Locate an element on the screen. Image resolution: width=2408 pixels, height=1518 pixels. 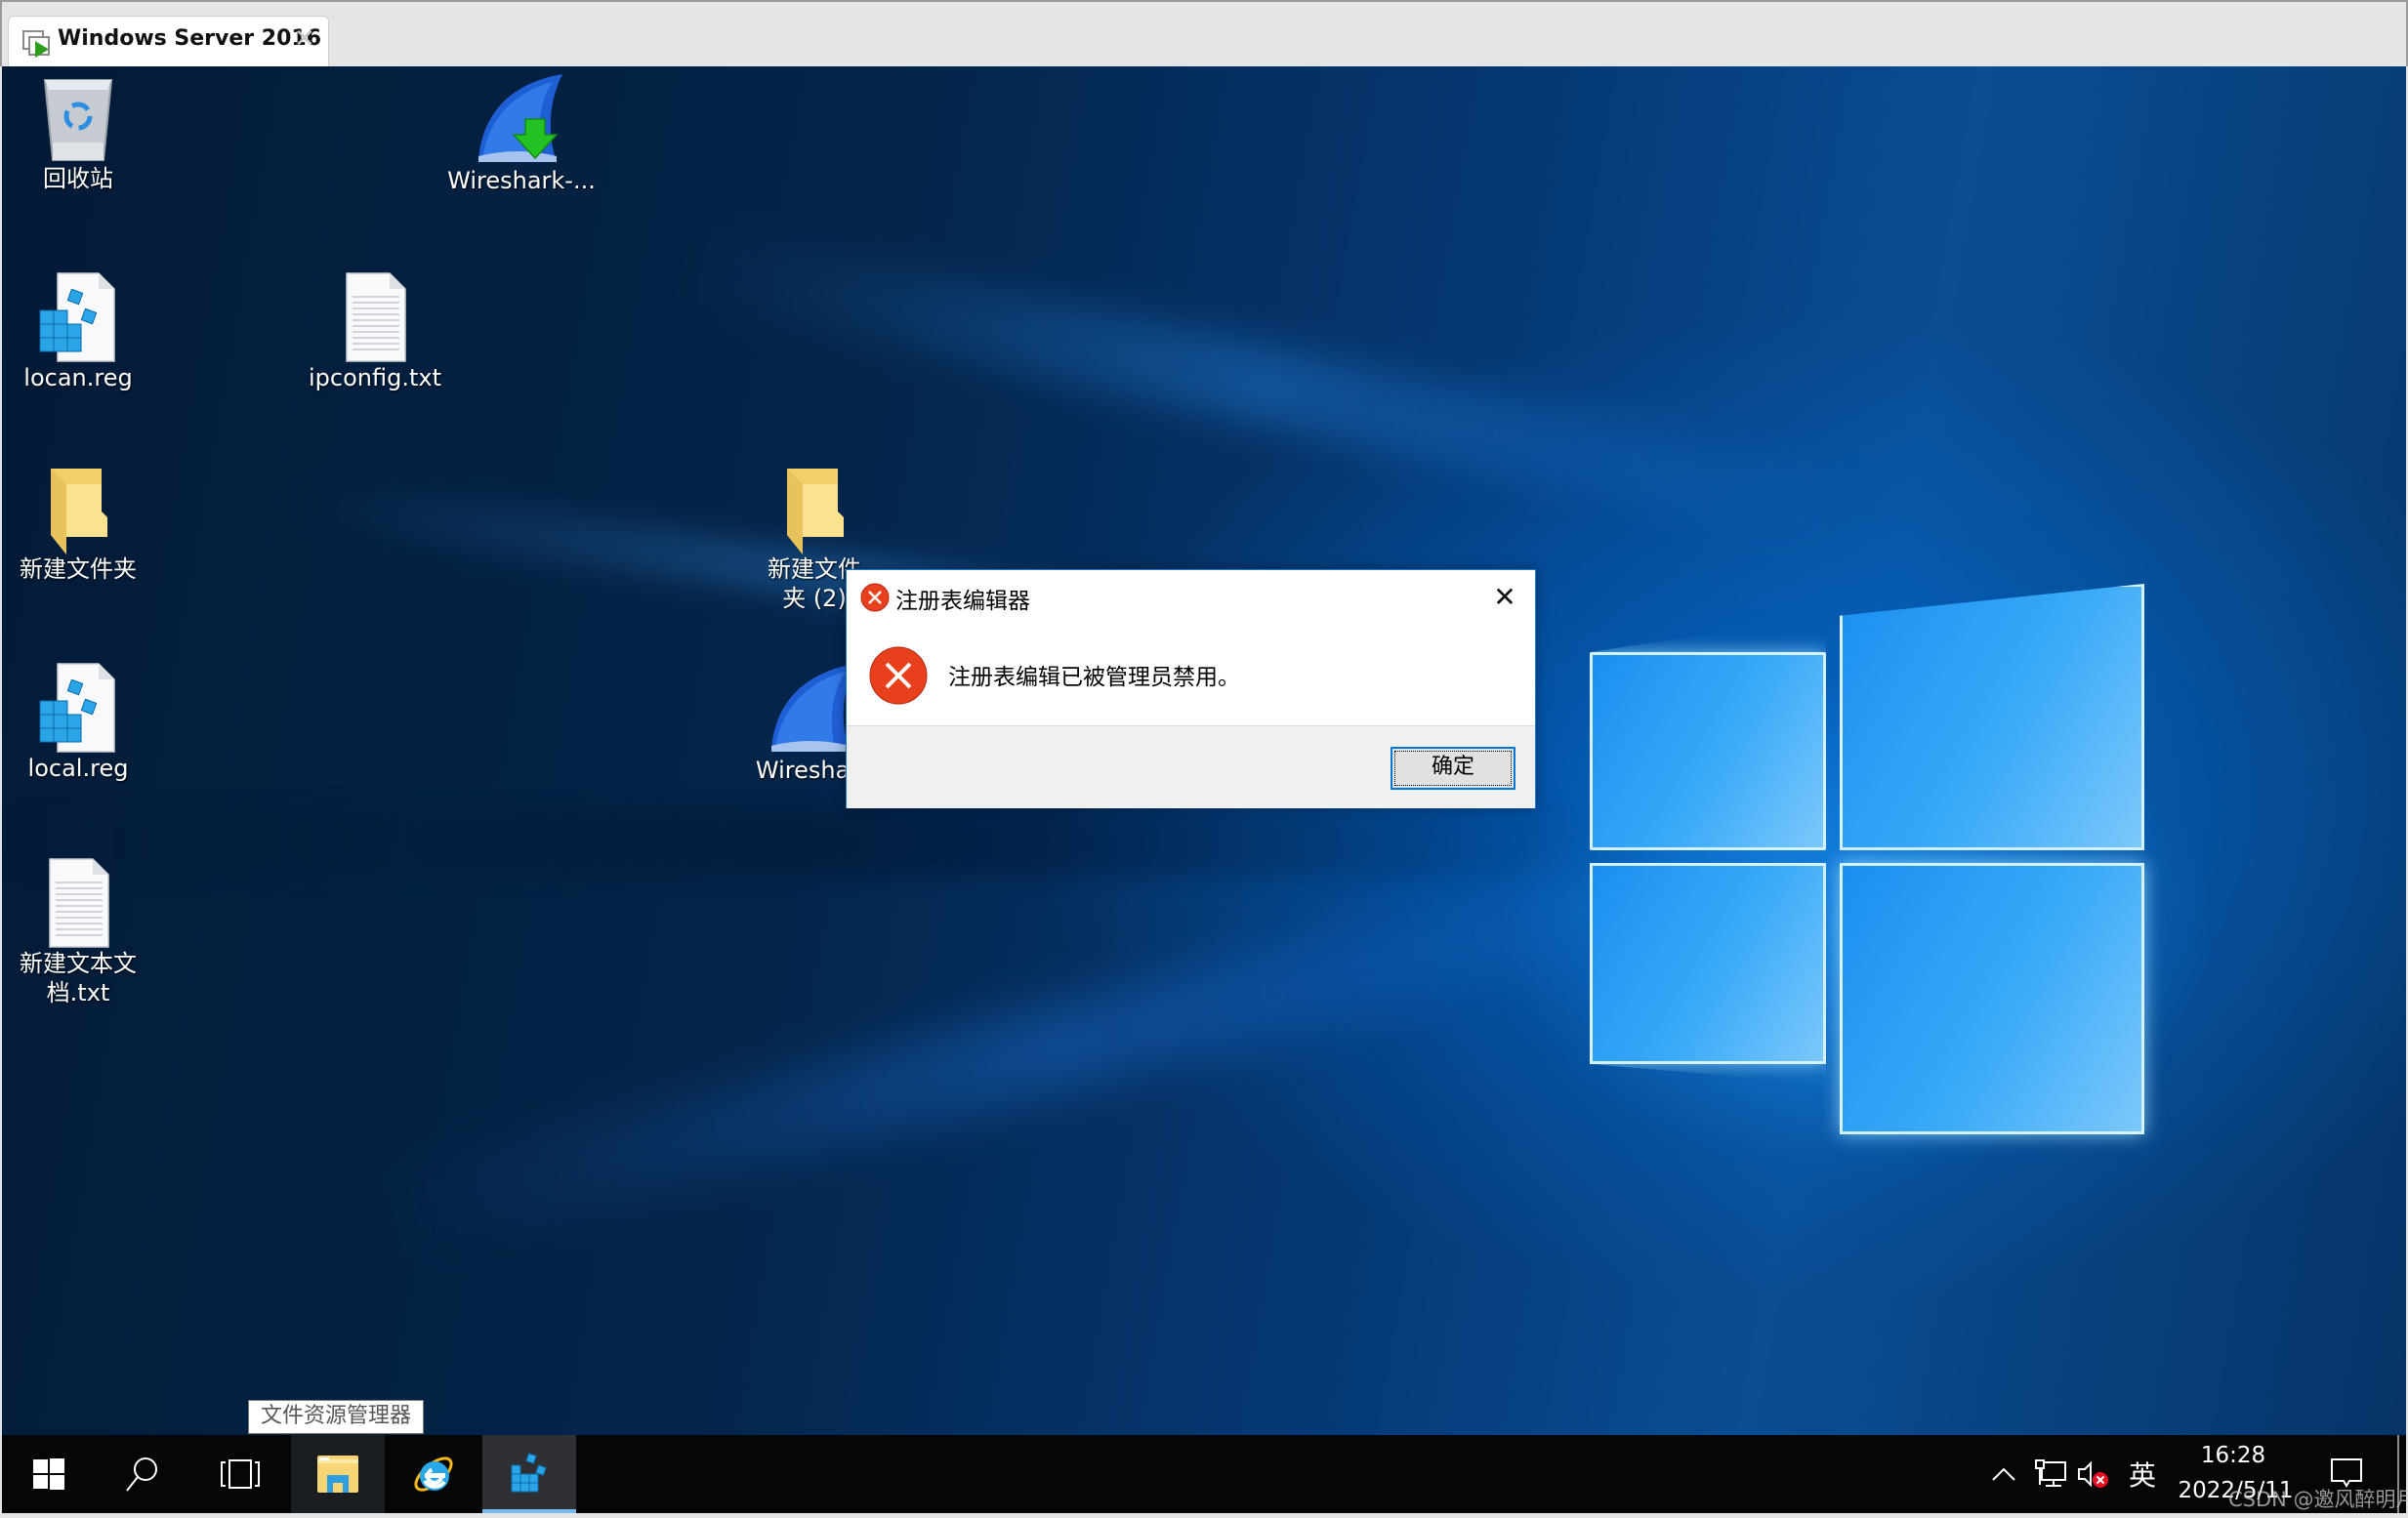
search-icon is located at coordinates (141, 1474).